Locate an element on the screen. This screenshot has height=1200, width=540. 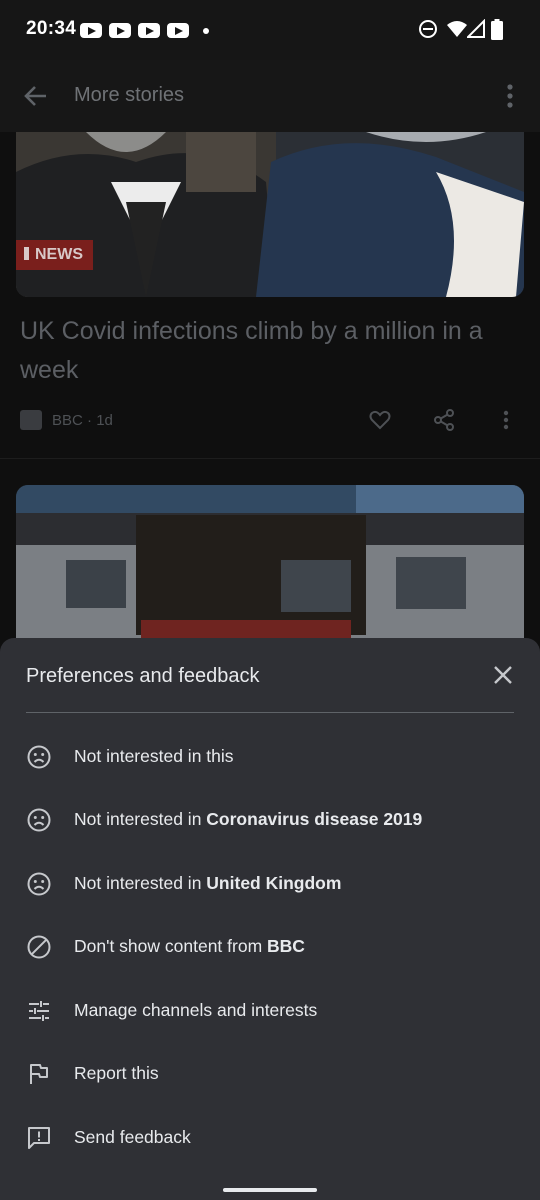
label-text: Don't show content from is located at coordinates (171, 946).